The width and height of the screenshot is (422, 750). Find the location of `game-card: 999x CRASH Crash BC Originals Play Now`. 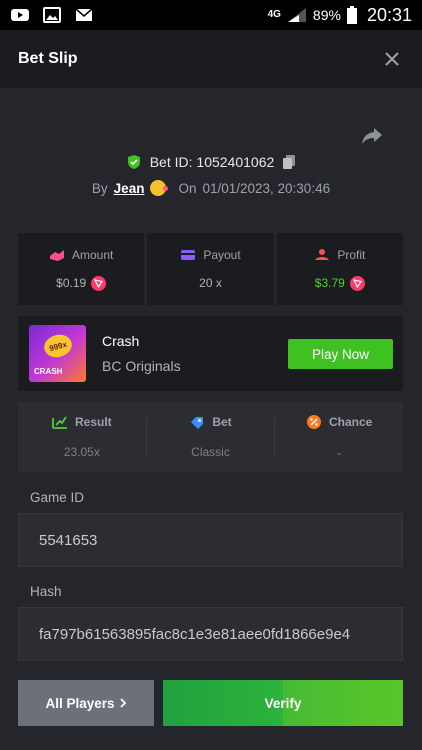

game-card: 999x CRASH Crash BC Originals Play Now is located at coordinates (210, 353).